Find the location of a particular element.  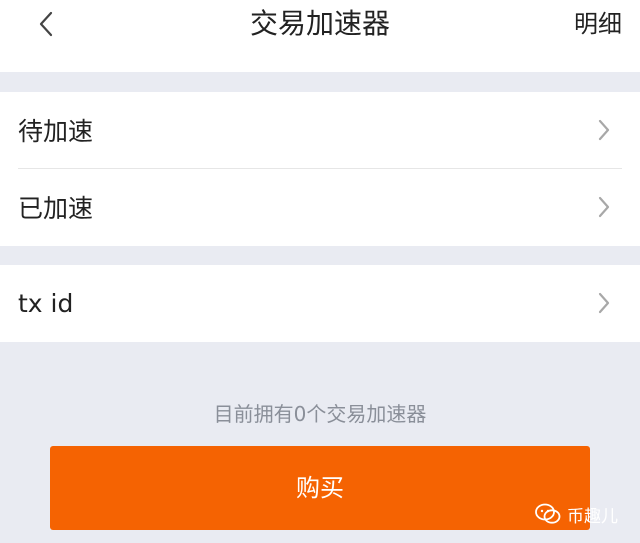

page-title: 交易加速器 is located at coordinates (319, 23).